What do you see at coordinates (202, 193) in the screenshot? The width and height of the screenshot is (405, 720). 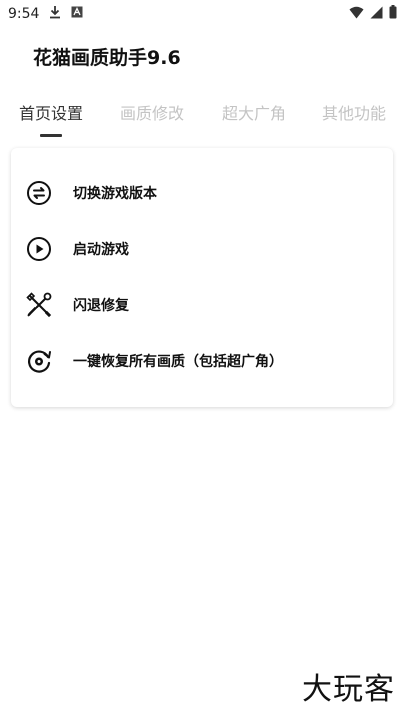 I see `menu-item-switch-version: 切换游戏版本` at bounding box center [202, 193].